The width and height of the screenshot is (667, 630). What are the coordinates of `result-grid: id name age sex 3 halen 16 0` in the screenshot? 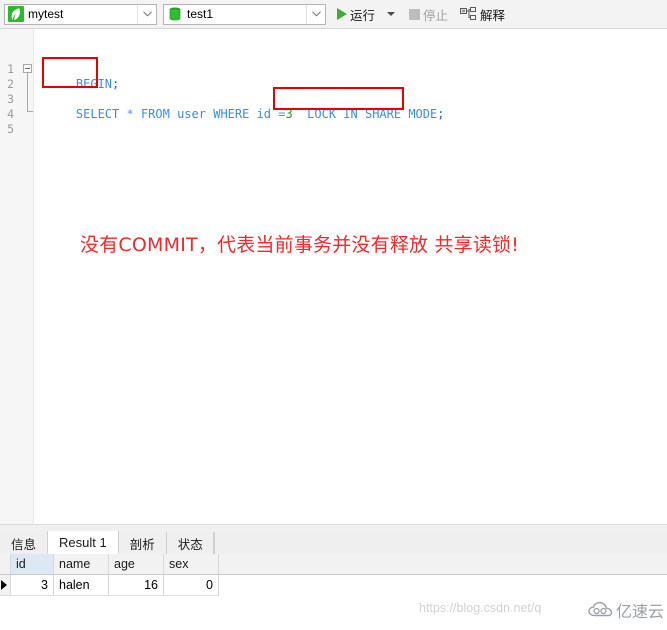 It's located at (333, 592).